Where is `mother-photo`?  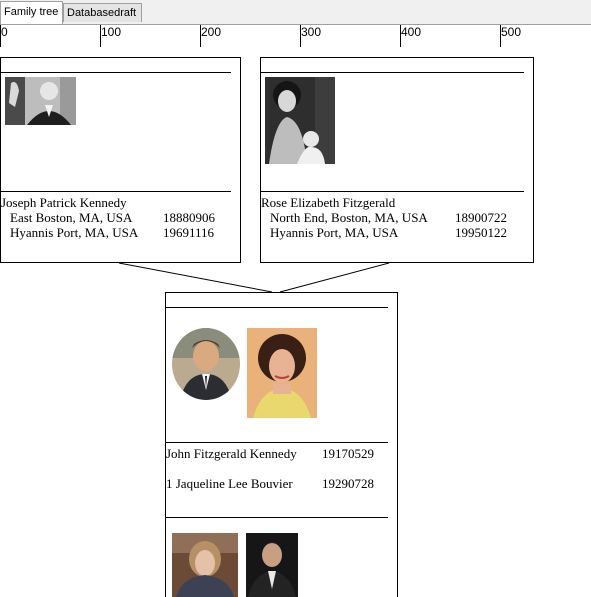 mother-photo is located at coordinates (300, 120).